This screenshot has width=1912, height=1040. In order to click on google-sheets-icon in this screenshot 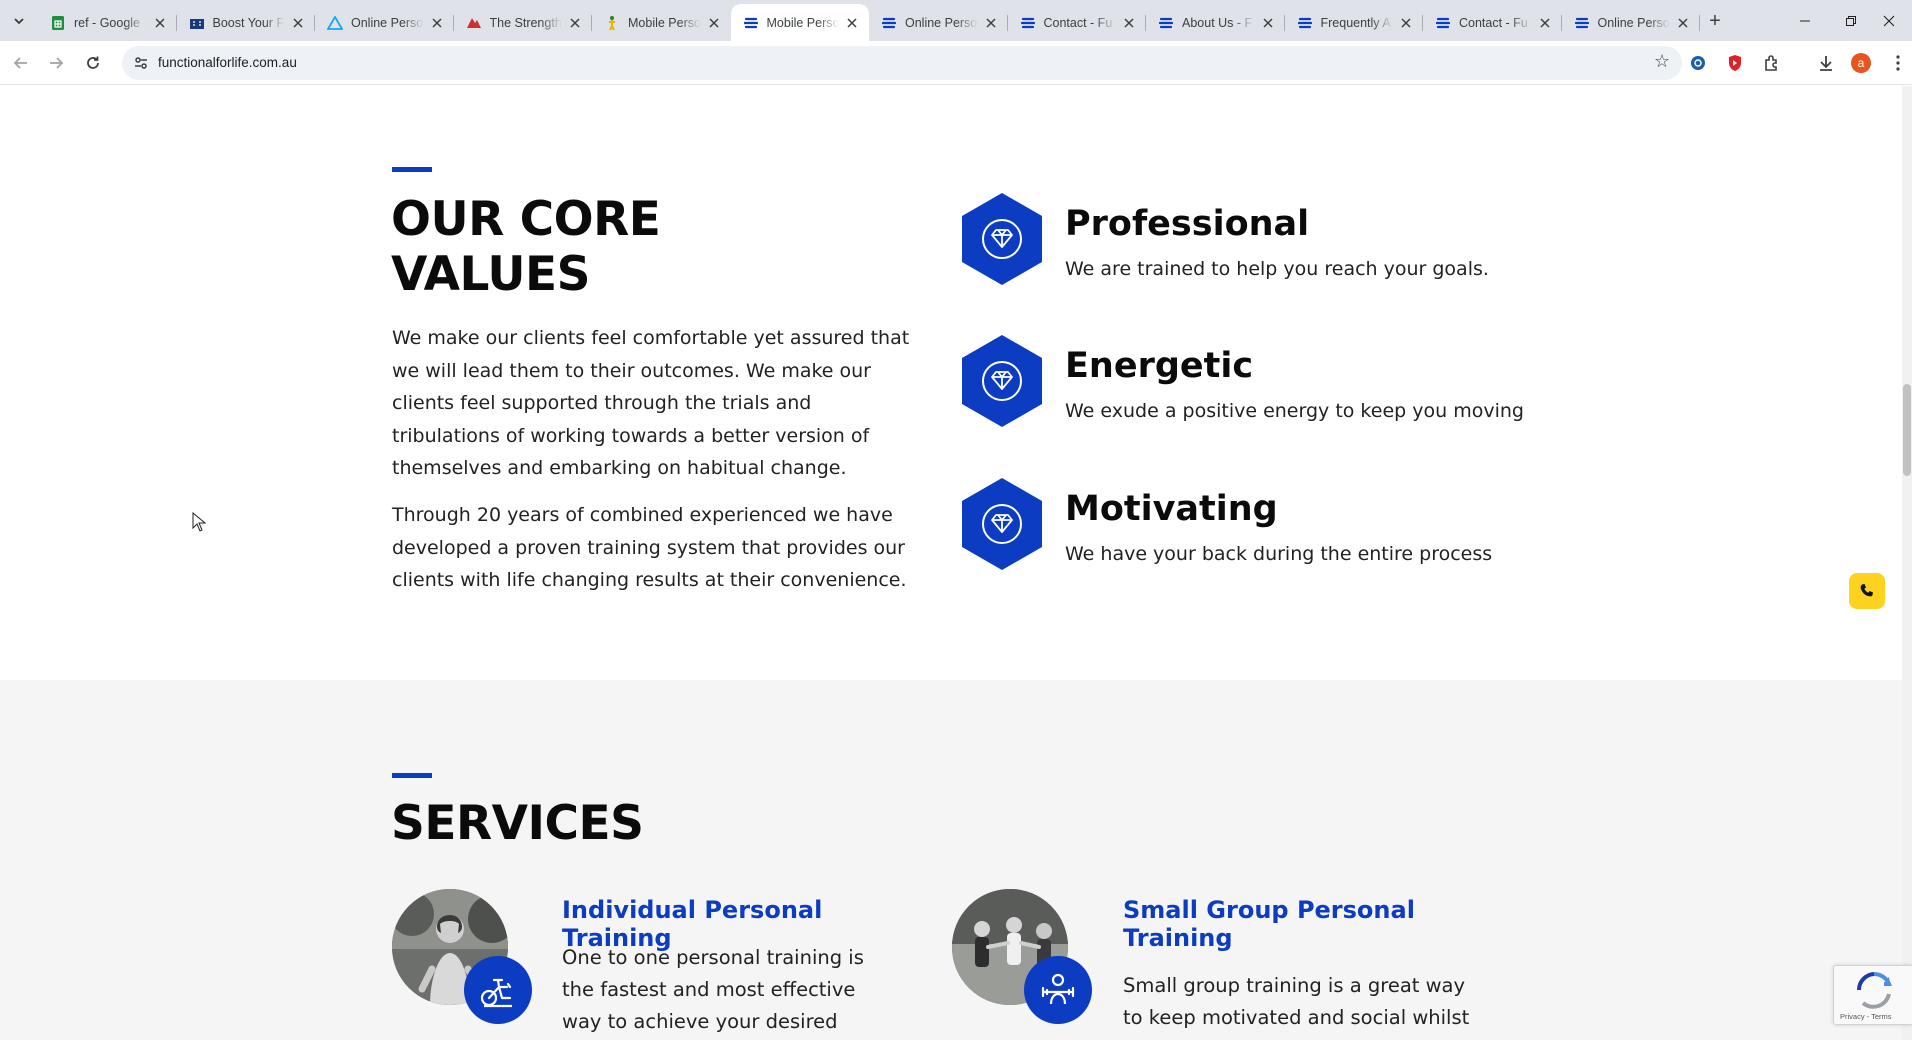, I will do `click(58, 23)`.